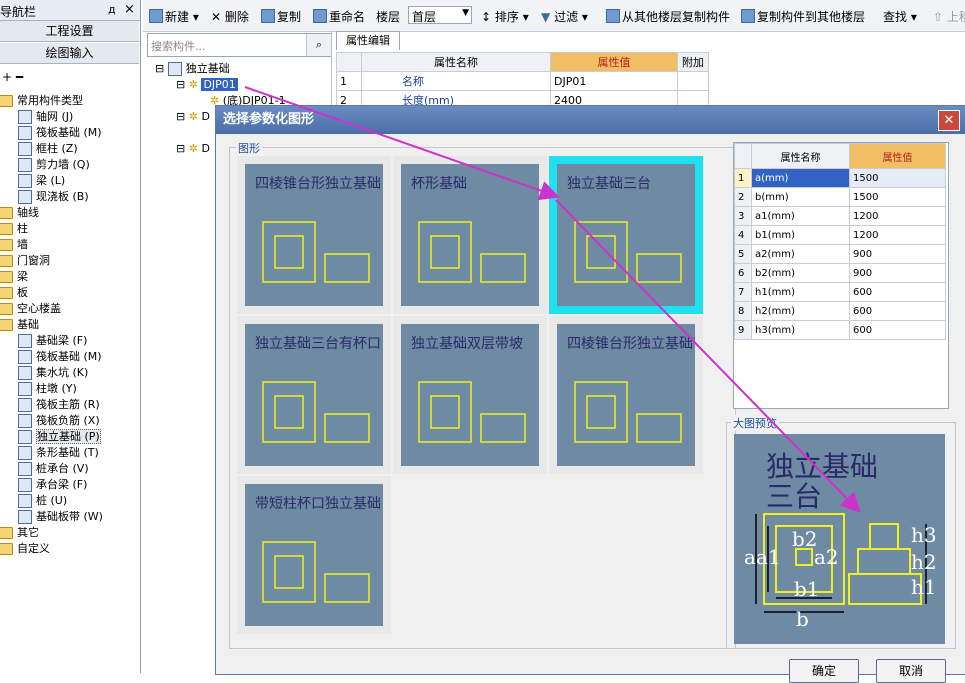  What do you see at coordinates (840, 292) in the screenshot?
I see `table-row: 7 h1(mm) 600` at bounding box center [840, 292].